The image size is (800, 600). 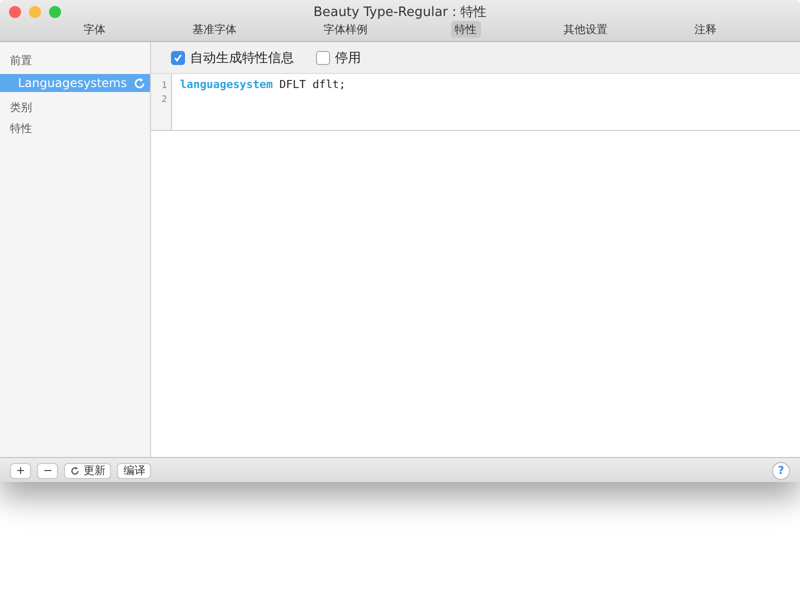 I want to click on toolbar-button: −, so click(x=47, y=470).